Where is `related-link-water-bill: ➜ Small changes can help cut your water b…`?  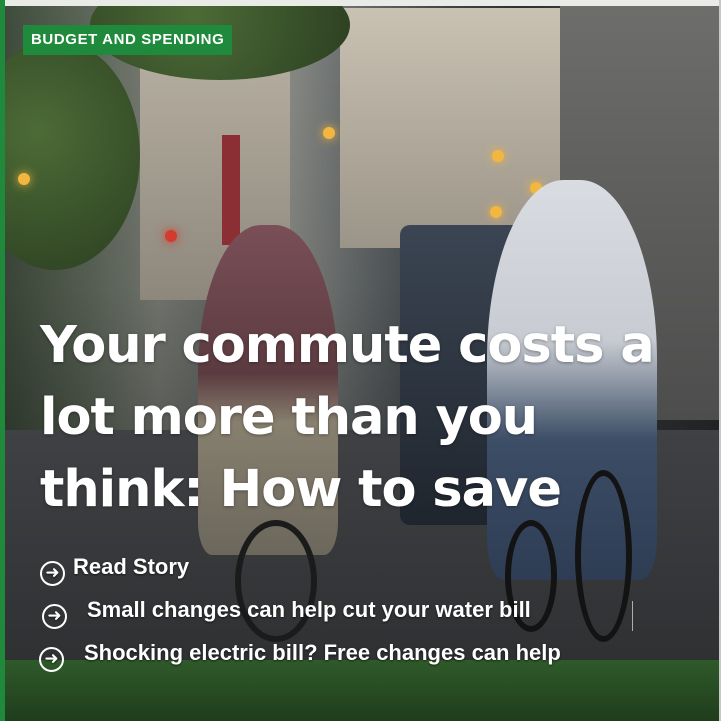
related-link-water-bill: ➜ Small changes can help cut your water b… is located at coordinates (371, 612).